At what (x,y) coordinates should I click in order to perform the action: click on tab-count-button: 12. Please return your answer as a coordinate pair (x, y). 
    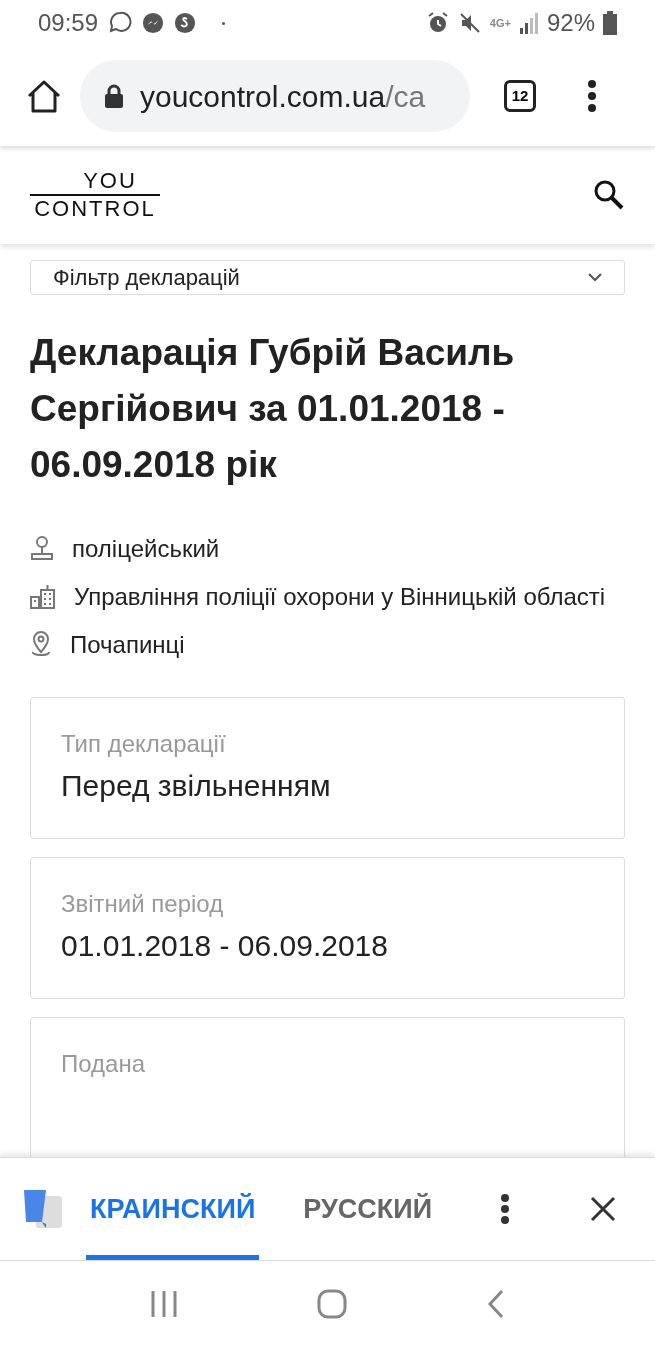
    Looking at the image, I should click on (520, 96).